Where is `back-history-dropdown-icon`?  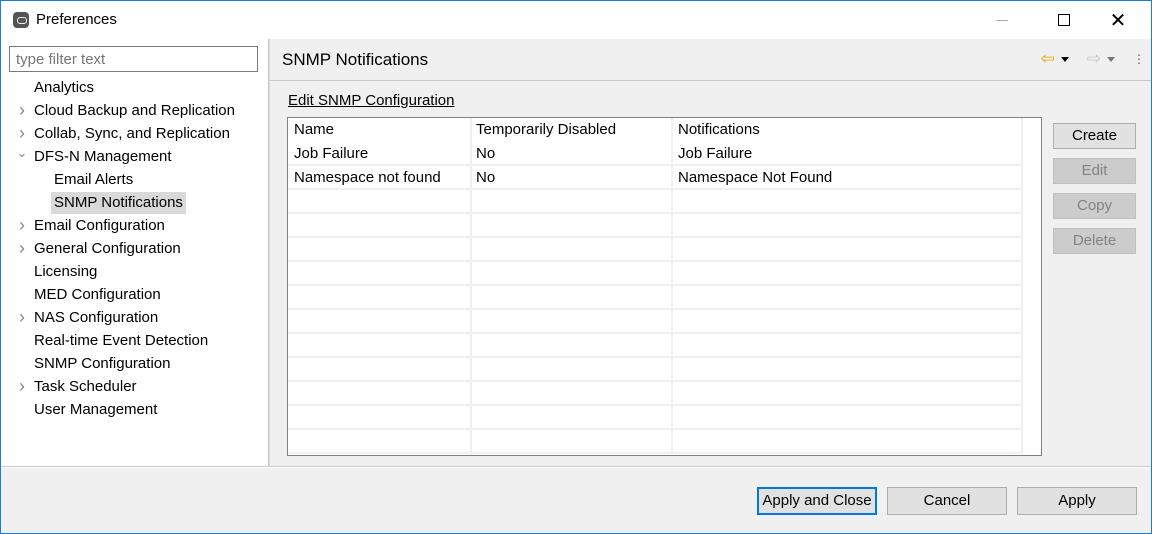
back-history-dropdown-icon is located at coordinates (1064, 59).